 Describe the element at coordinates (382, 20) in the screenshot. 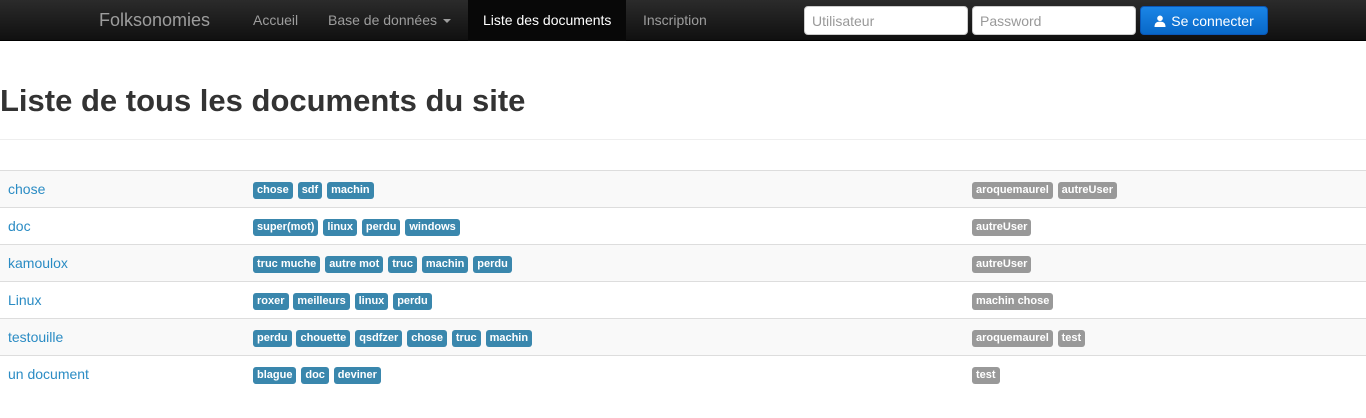

I see `nav-item-label: Base de données` at that location.